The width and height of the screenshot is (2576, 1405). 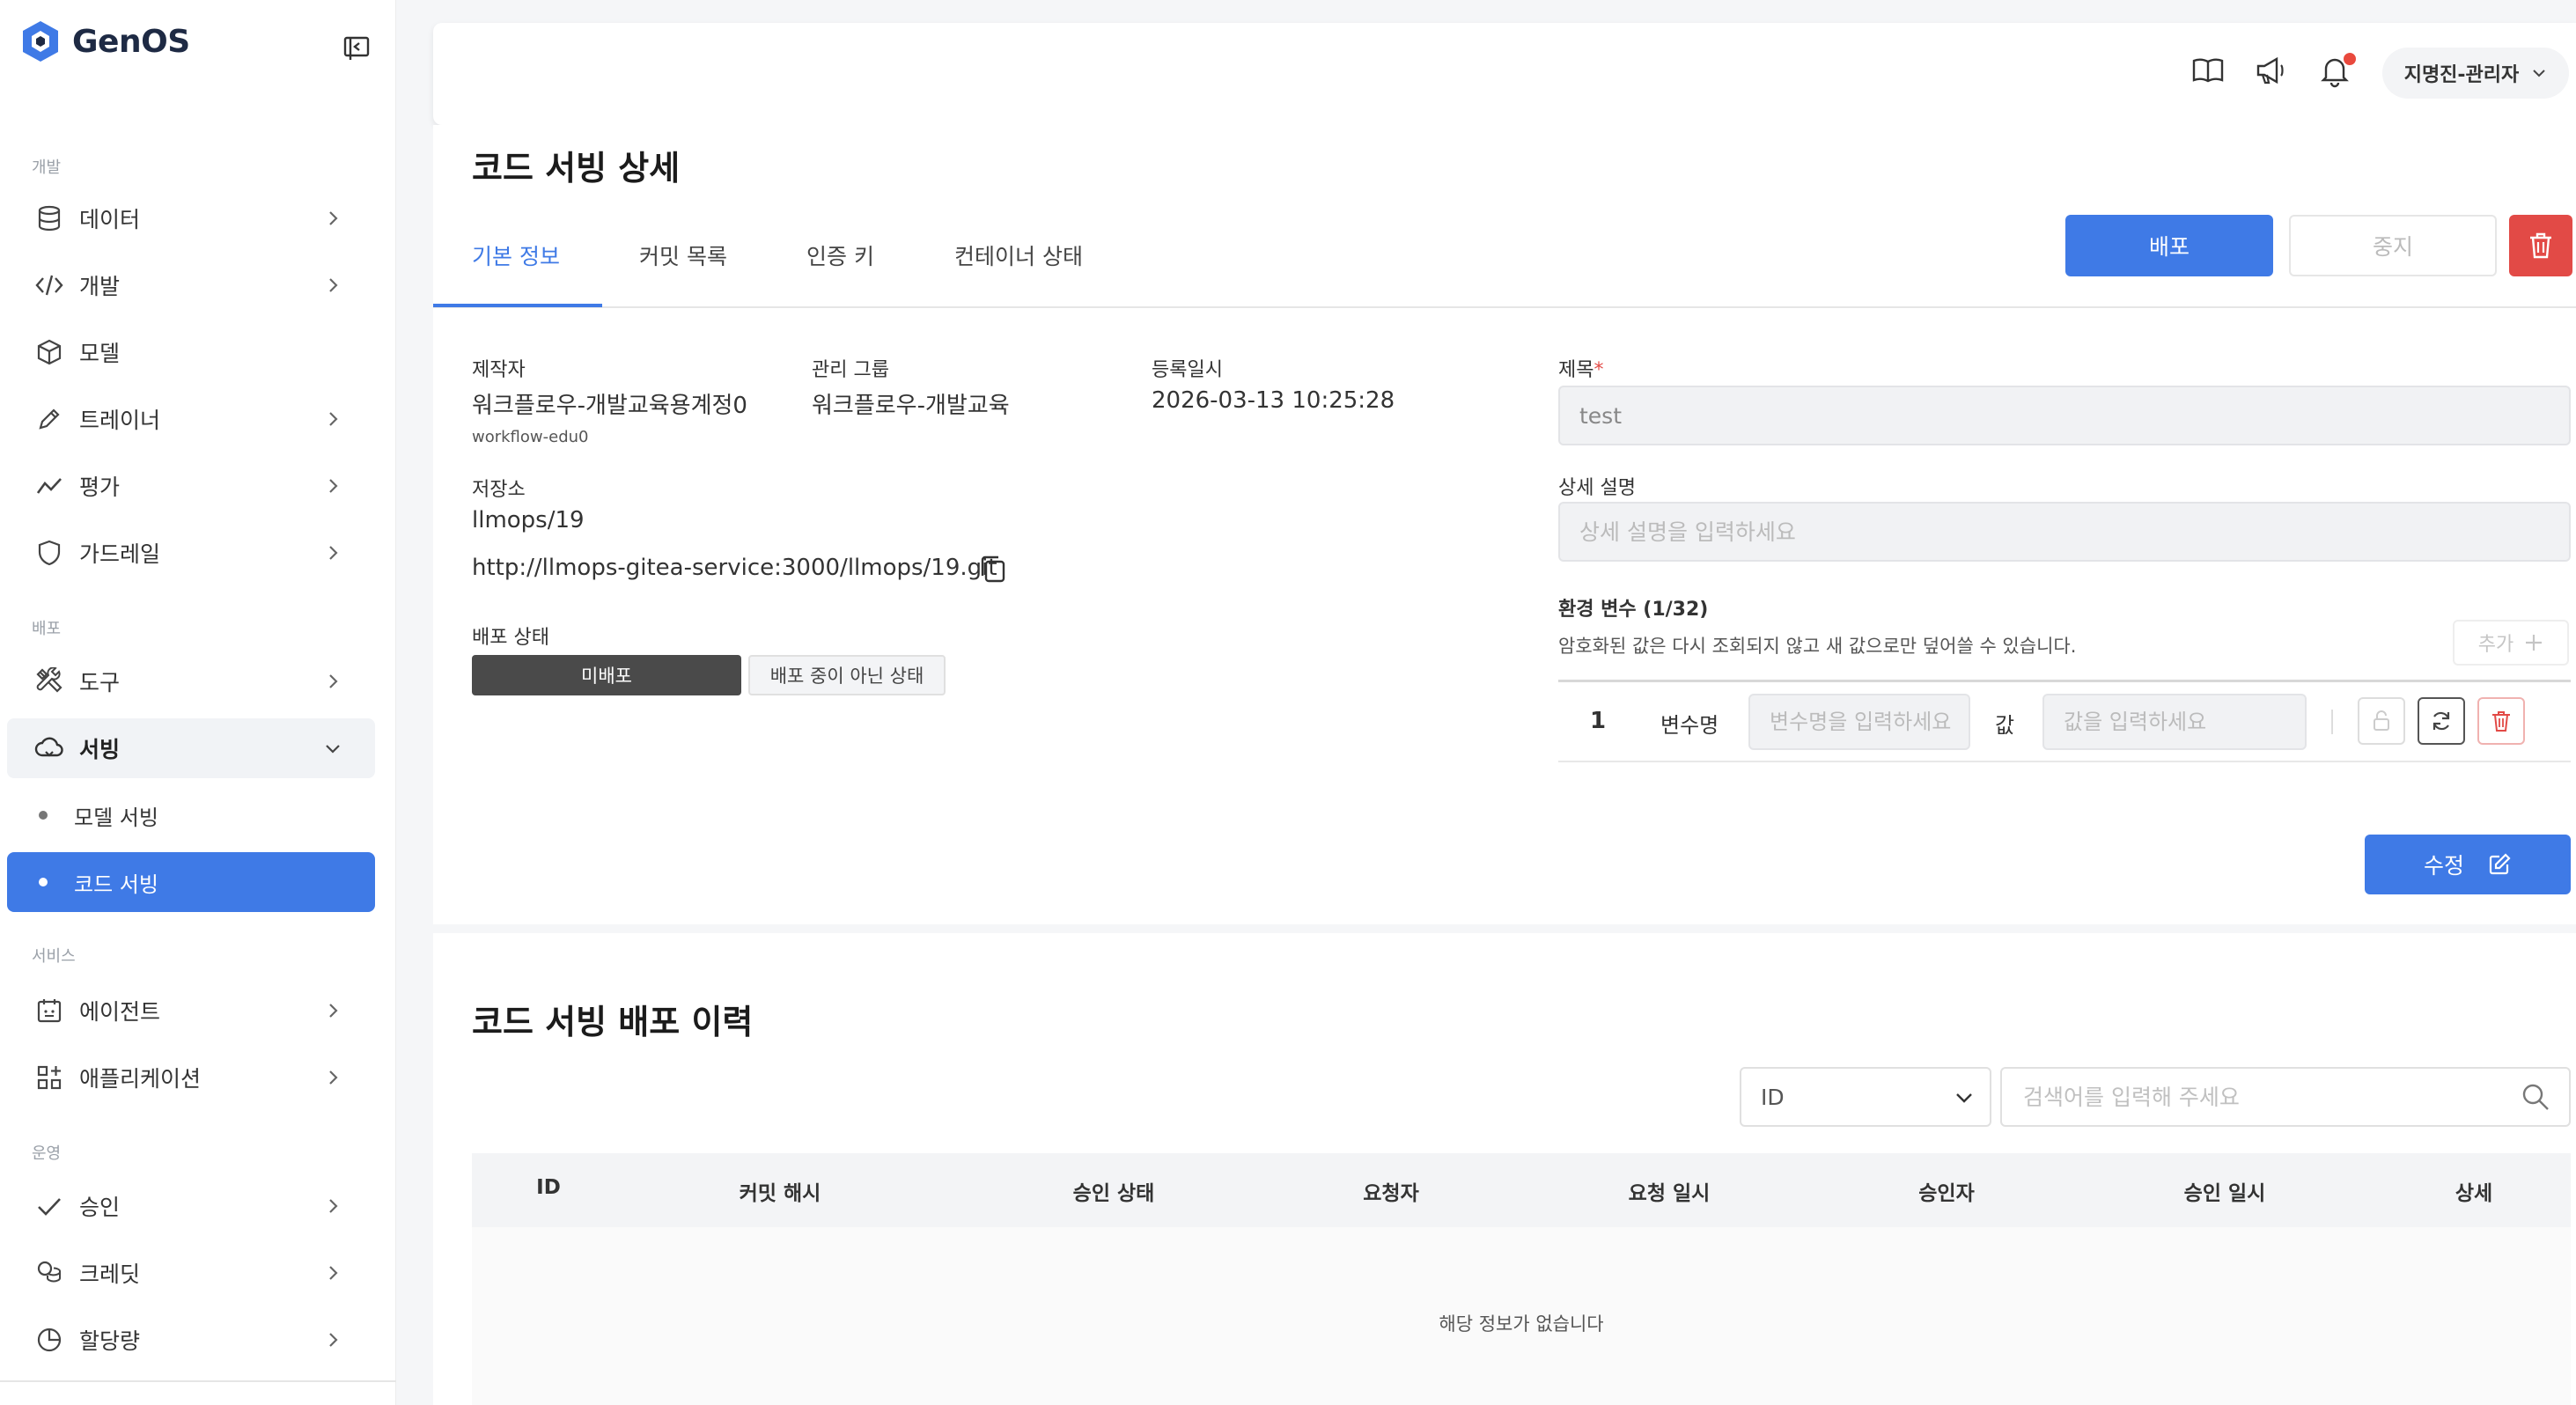 I want to click on col-approval-date: 승인 일시, so click(x=2225, y=1191).